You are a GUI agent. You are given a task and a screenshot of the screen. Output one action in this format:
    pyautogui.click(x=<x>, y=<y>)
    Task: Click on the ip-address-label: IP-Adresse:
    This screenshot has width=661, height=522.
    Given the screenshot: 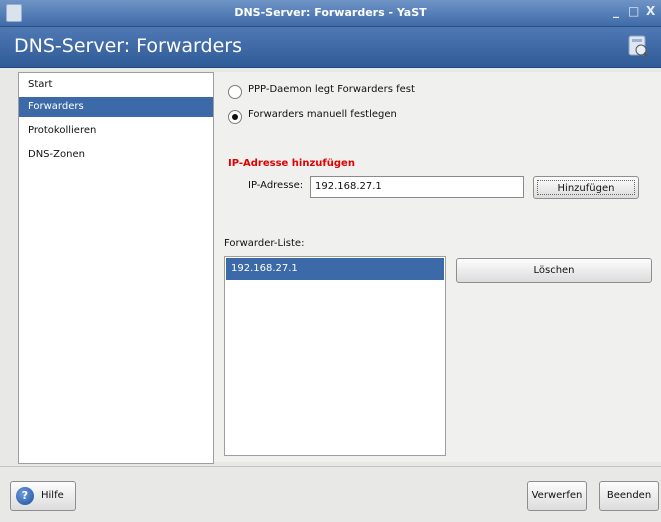 What is the action you would take?
    pyautogui.click(x=276, y=185)
    